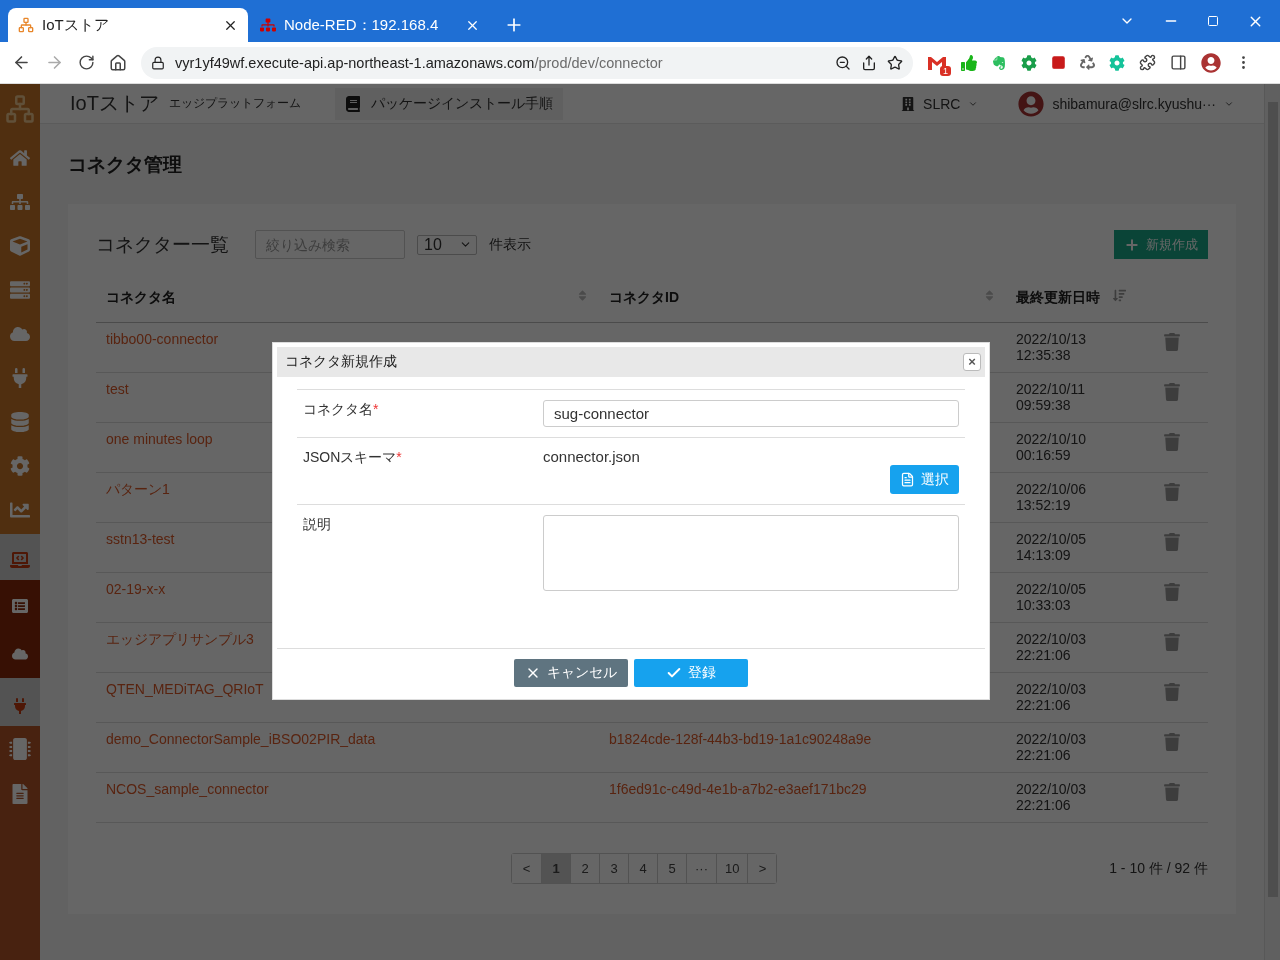  I want to click on file-name: connector.json, so click(592, 456).